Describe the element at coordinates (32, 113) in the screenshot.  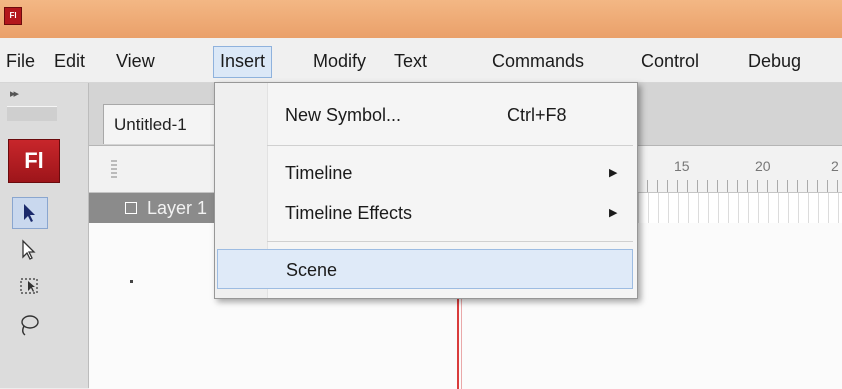
I see `tools-panel-header` at that location.